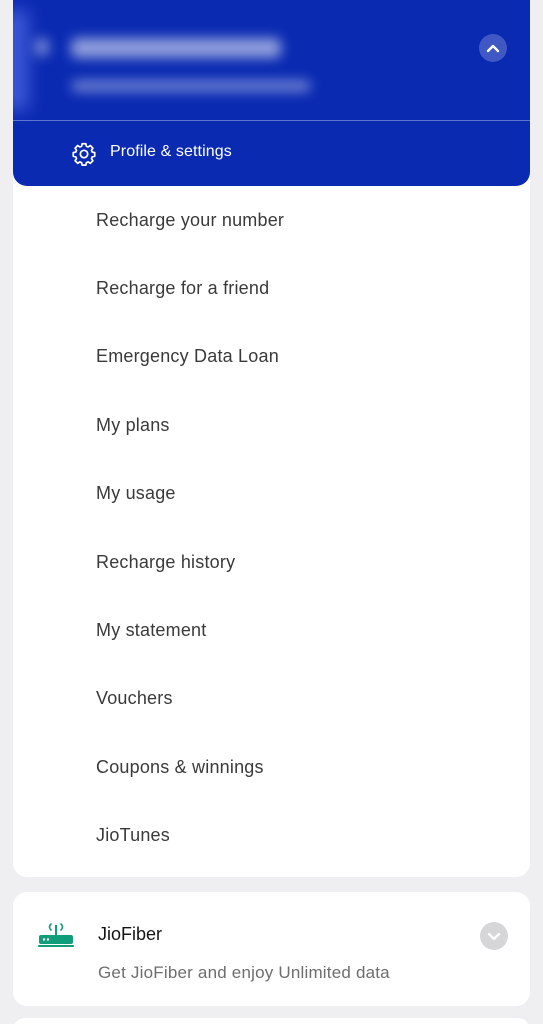 This screenshot has height=1024, width=543. What do you see at coordinates (271, 836) in the screenshot?
I see `menu-item-jiotunes: JioTunes` at bounding box center [271, 836].